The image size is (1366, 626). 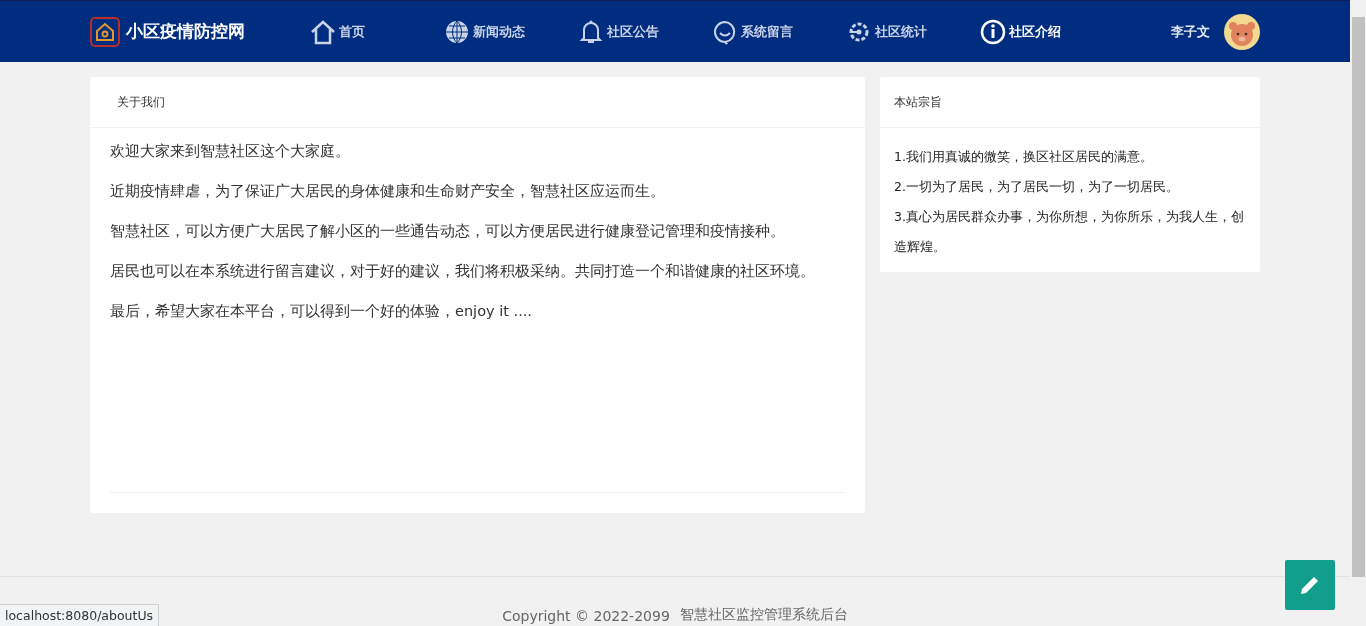 I want to click on house-logo-icon, so click(x=105, y=31).